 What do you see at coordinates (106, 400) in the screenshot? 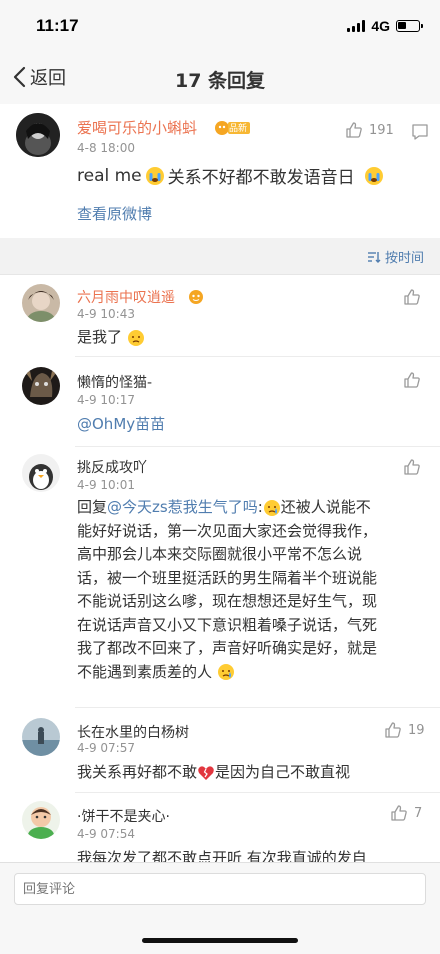
I see `comment-time: 4-9 10:17` at bounding box center [106, 400].